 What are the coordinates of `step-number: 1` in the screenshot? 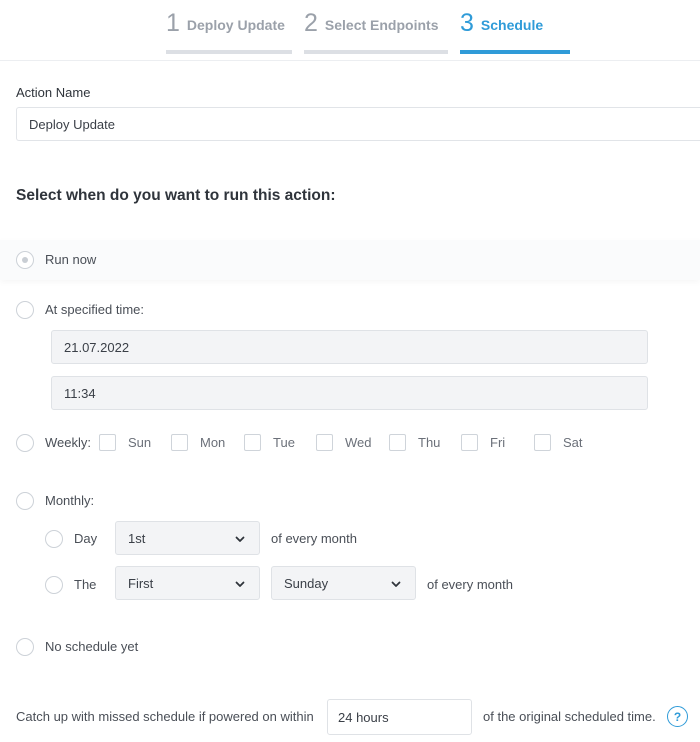 It's located at (173, 23).